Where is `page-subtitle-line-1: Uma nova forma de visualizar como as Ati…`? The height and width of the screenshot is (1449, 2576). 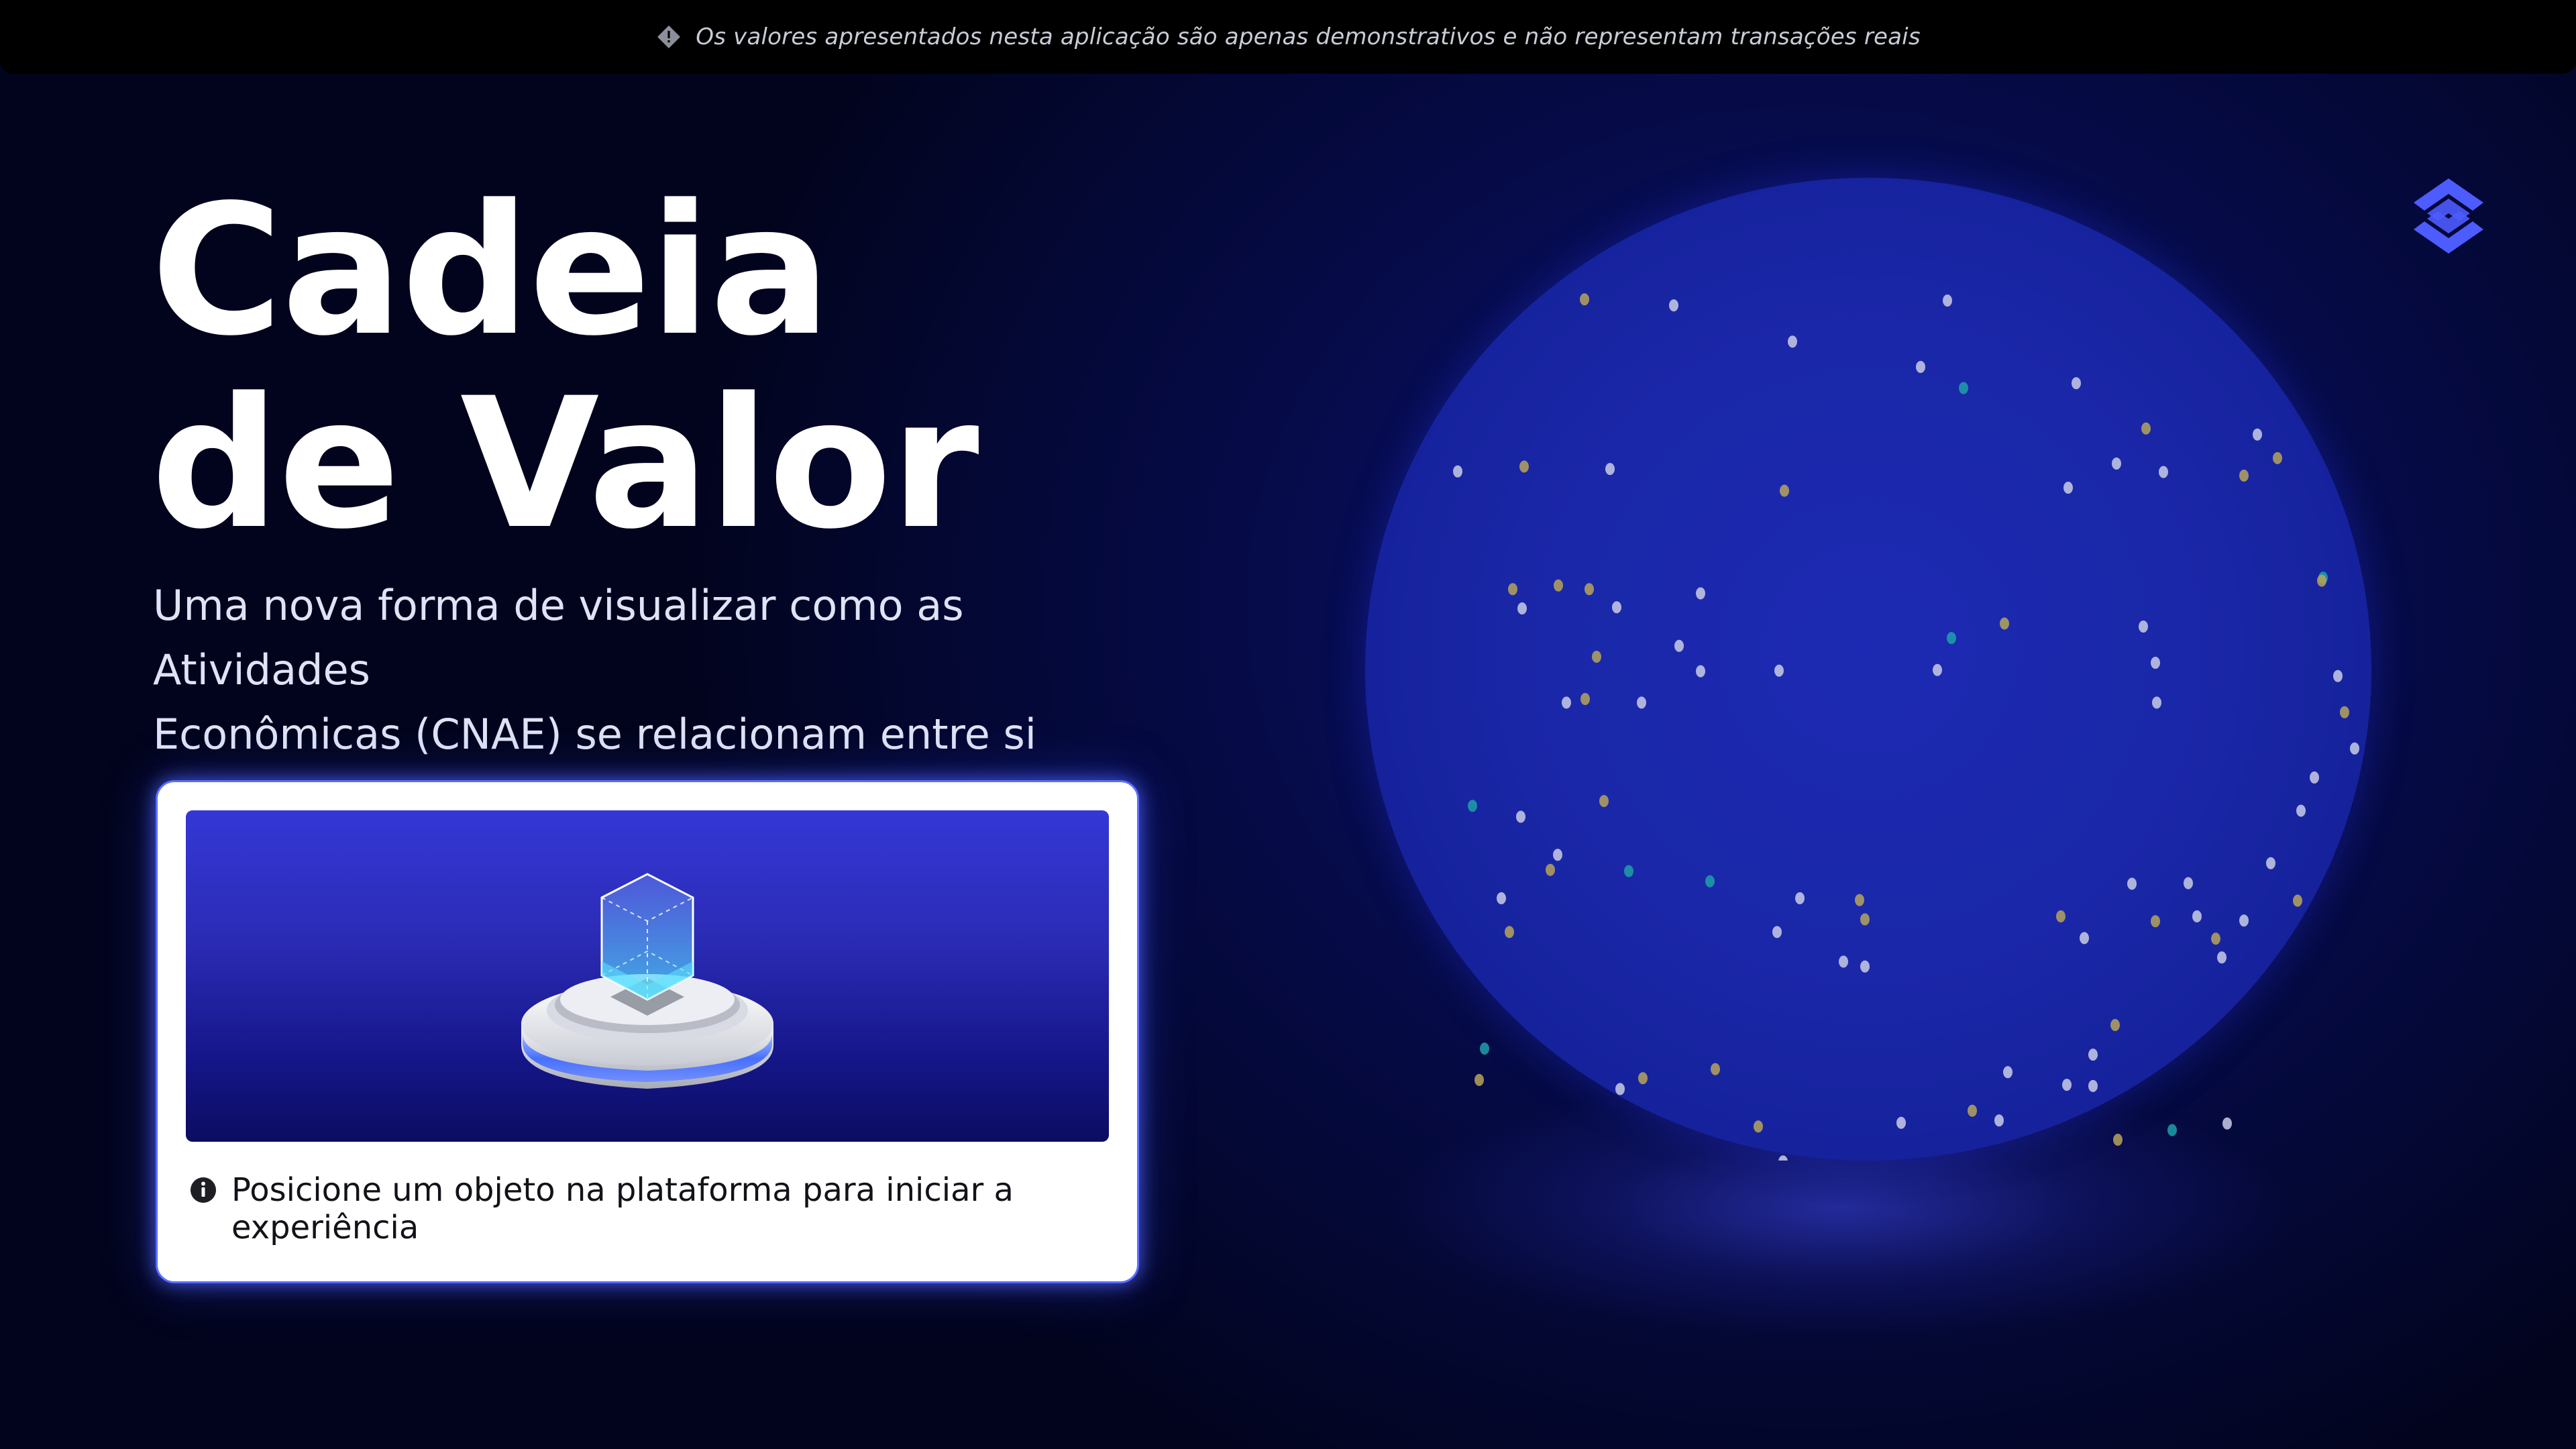 page-subtitle-line-1: Uma nova forma de visualizar como as Ati… is located at coordinates (558, 637).